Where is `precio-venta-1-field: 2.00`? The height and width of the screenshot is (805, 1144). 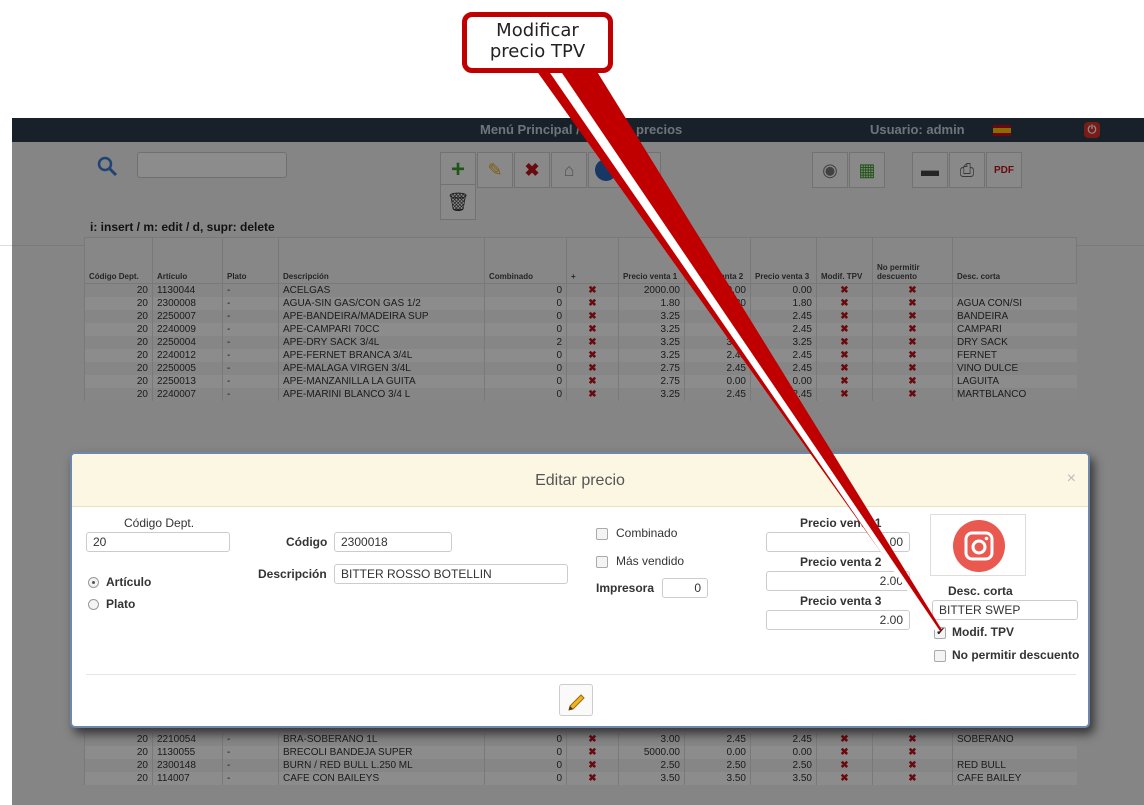 precio-venta-1-field: 2.00 is located at coordinates (838, 542).